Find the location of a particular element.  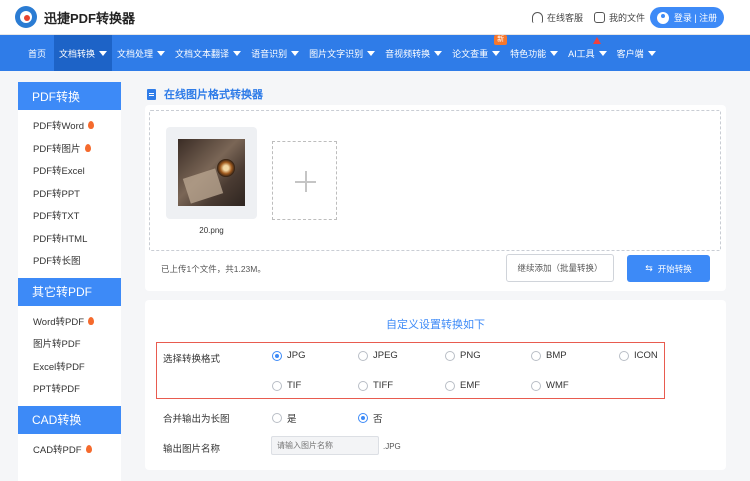

nav-item-doc-process: 文档处理 is located at coordinates (141, 53).